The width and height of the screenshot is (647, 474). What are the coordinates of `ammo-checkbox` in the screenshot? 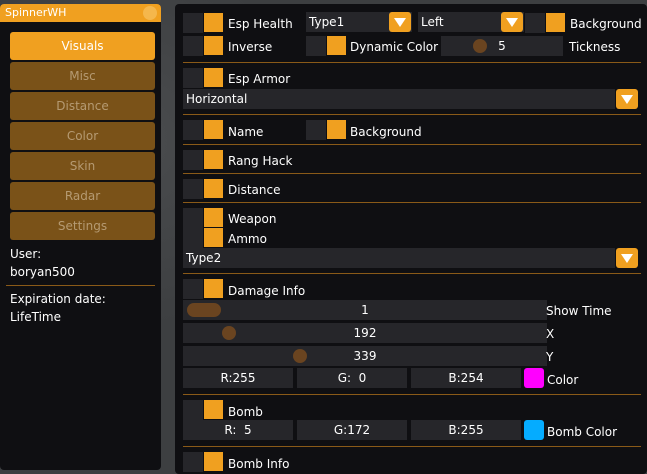 It's located at (213, 237).